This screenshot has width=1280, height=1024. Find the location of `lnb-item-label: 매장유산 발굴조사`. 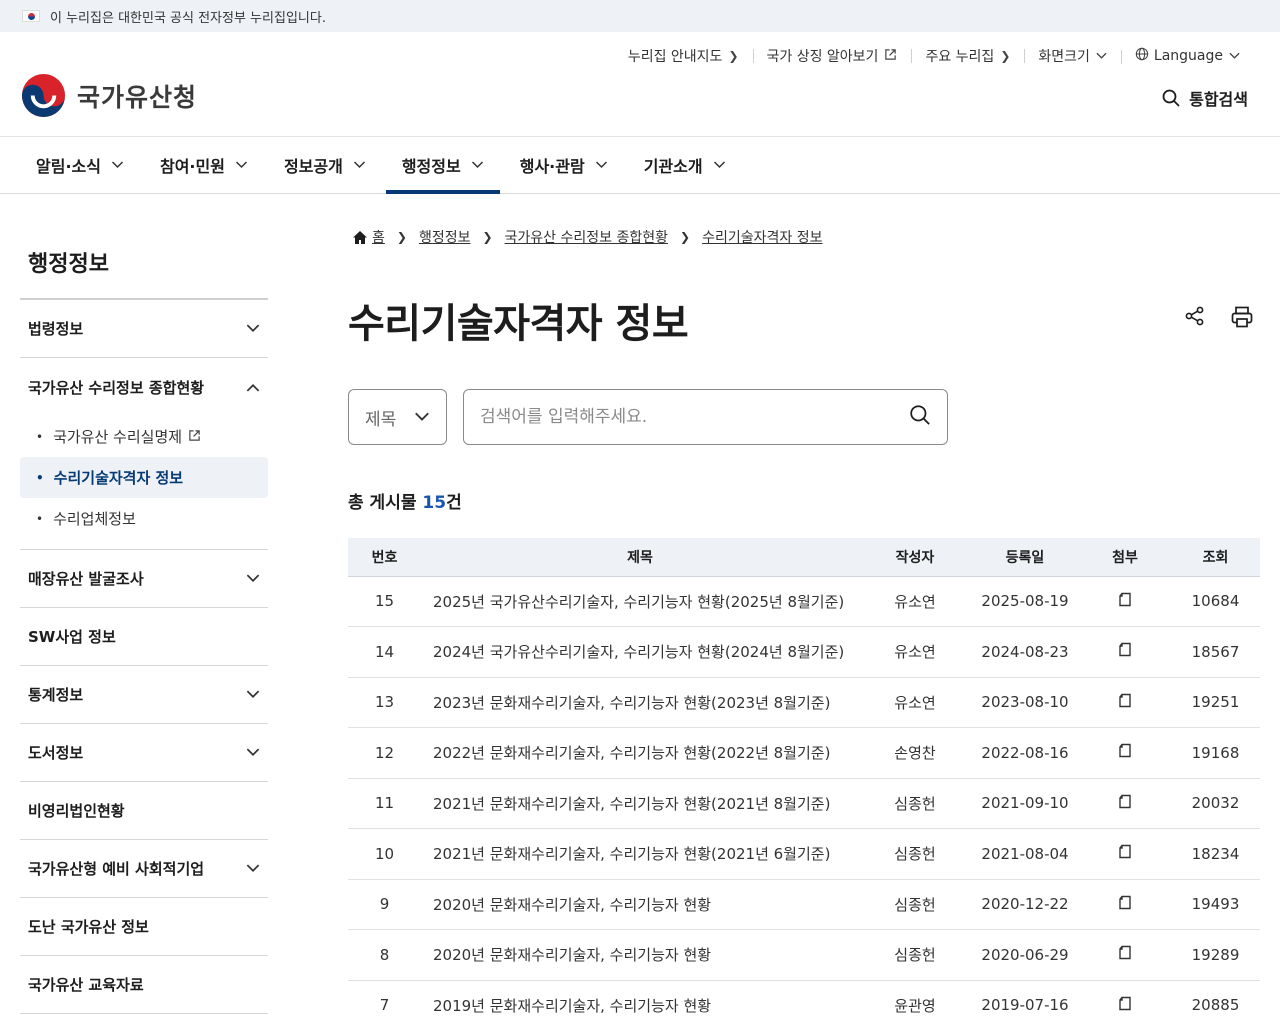

lnb-item-label: 매장유산 발굴조사 is located at coordinates (86, 579).